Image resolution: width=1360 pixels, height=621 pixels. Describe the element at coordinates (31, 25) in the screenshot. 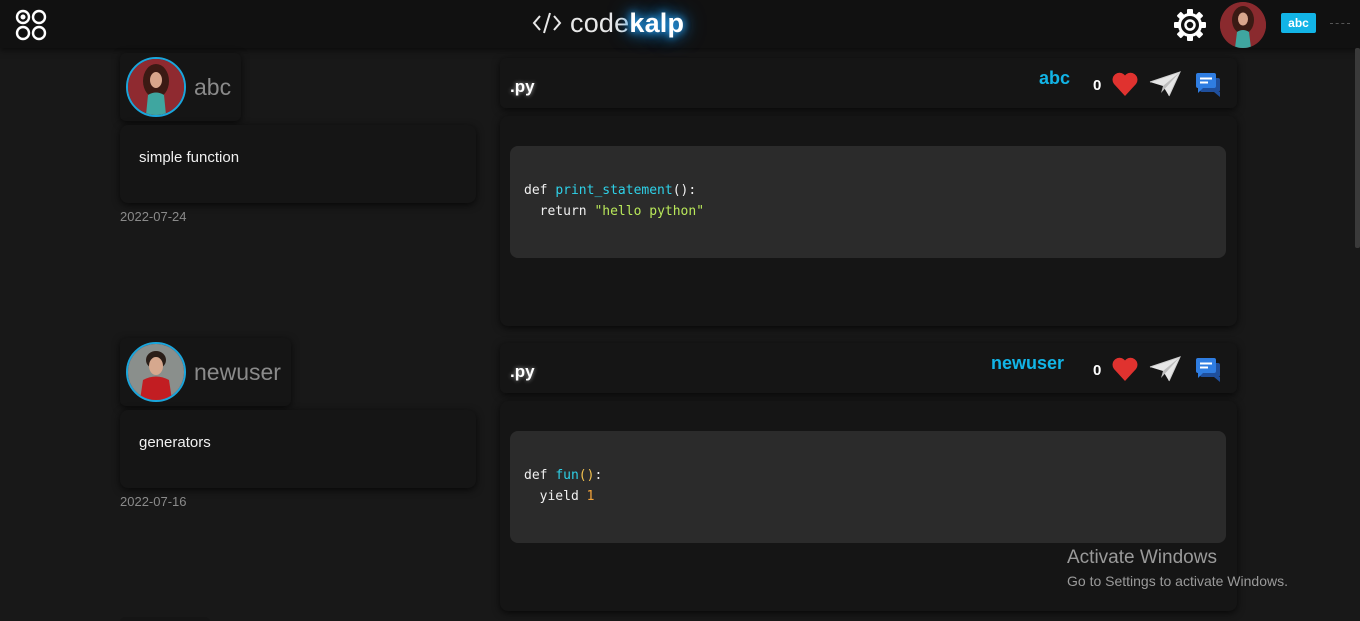

I see `menu-grid-icon` at that location.